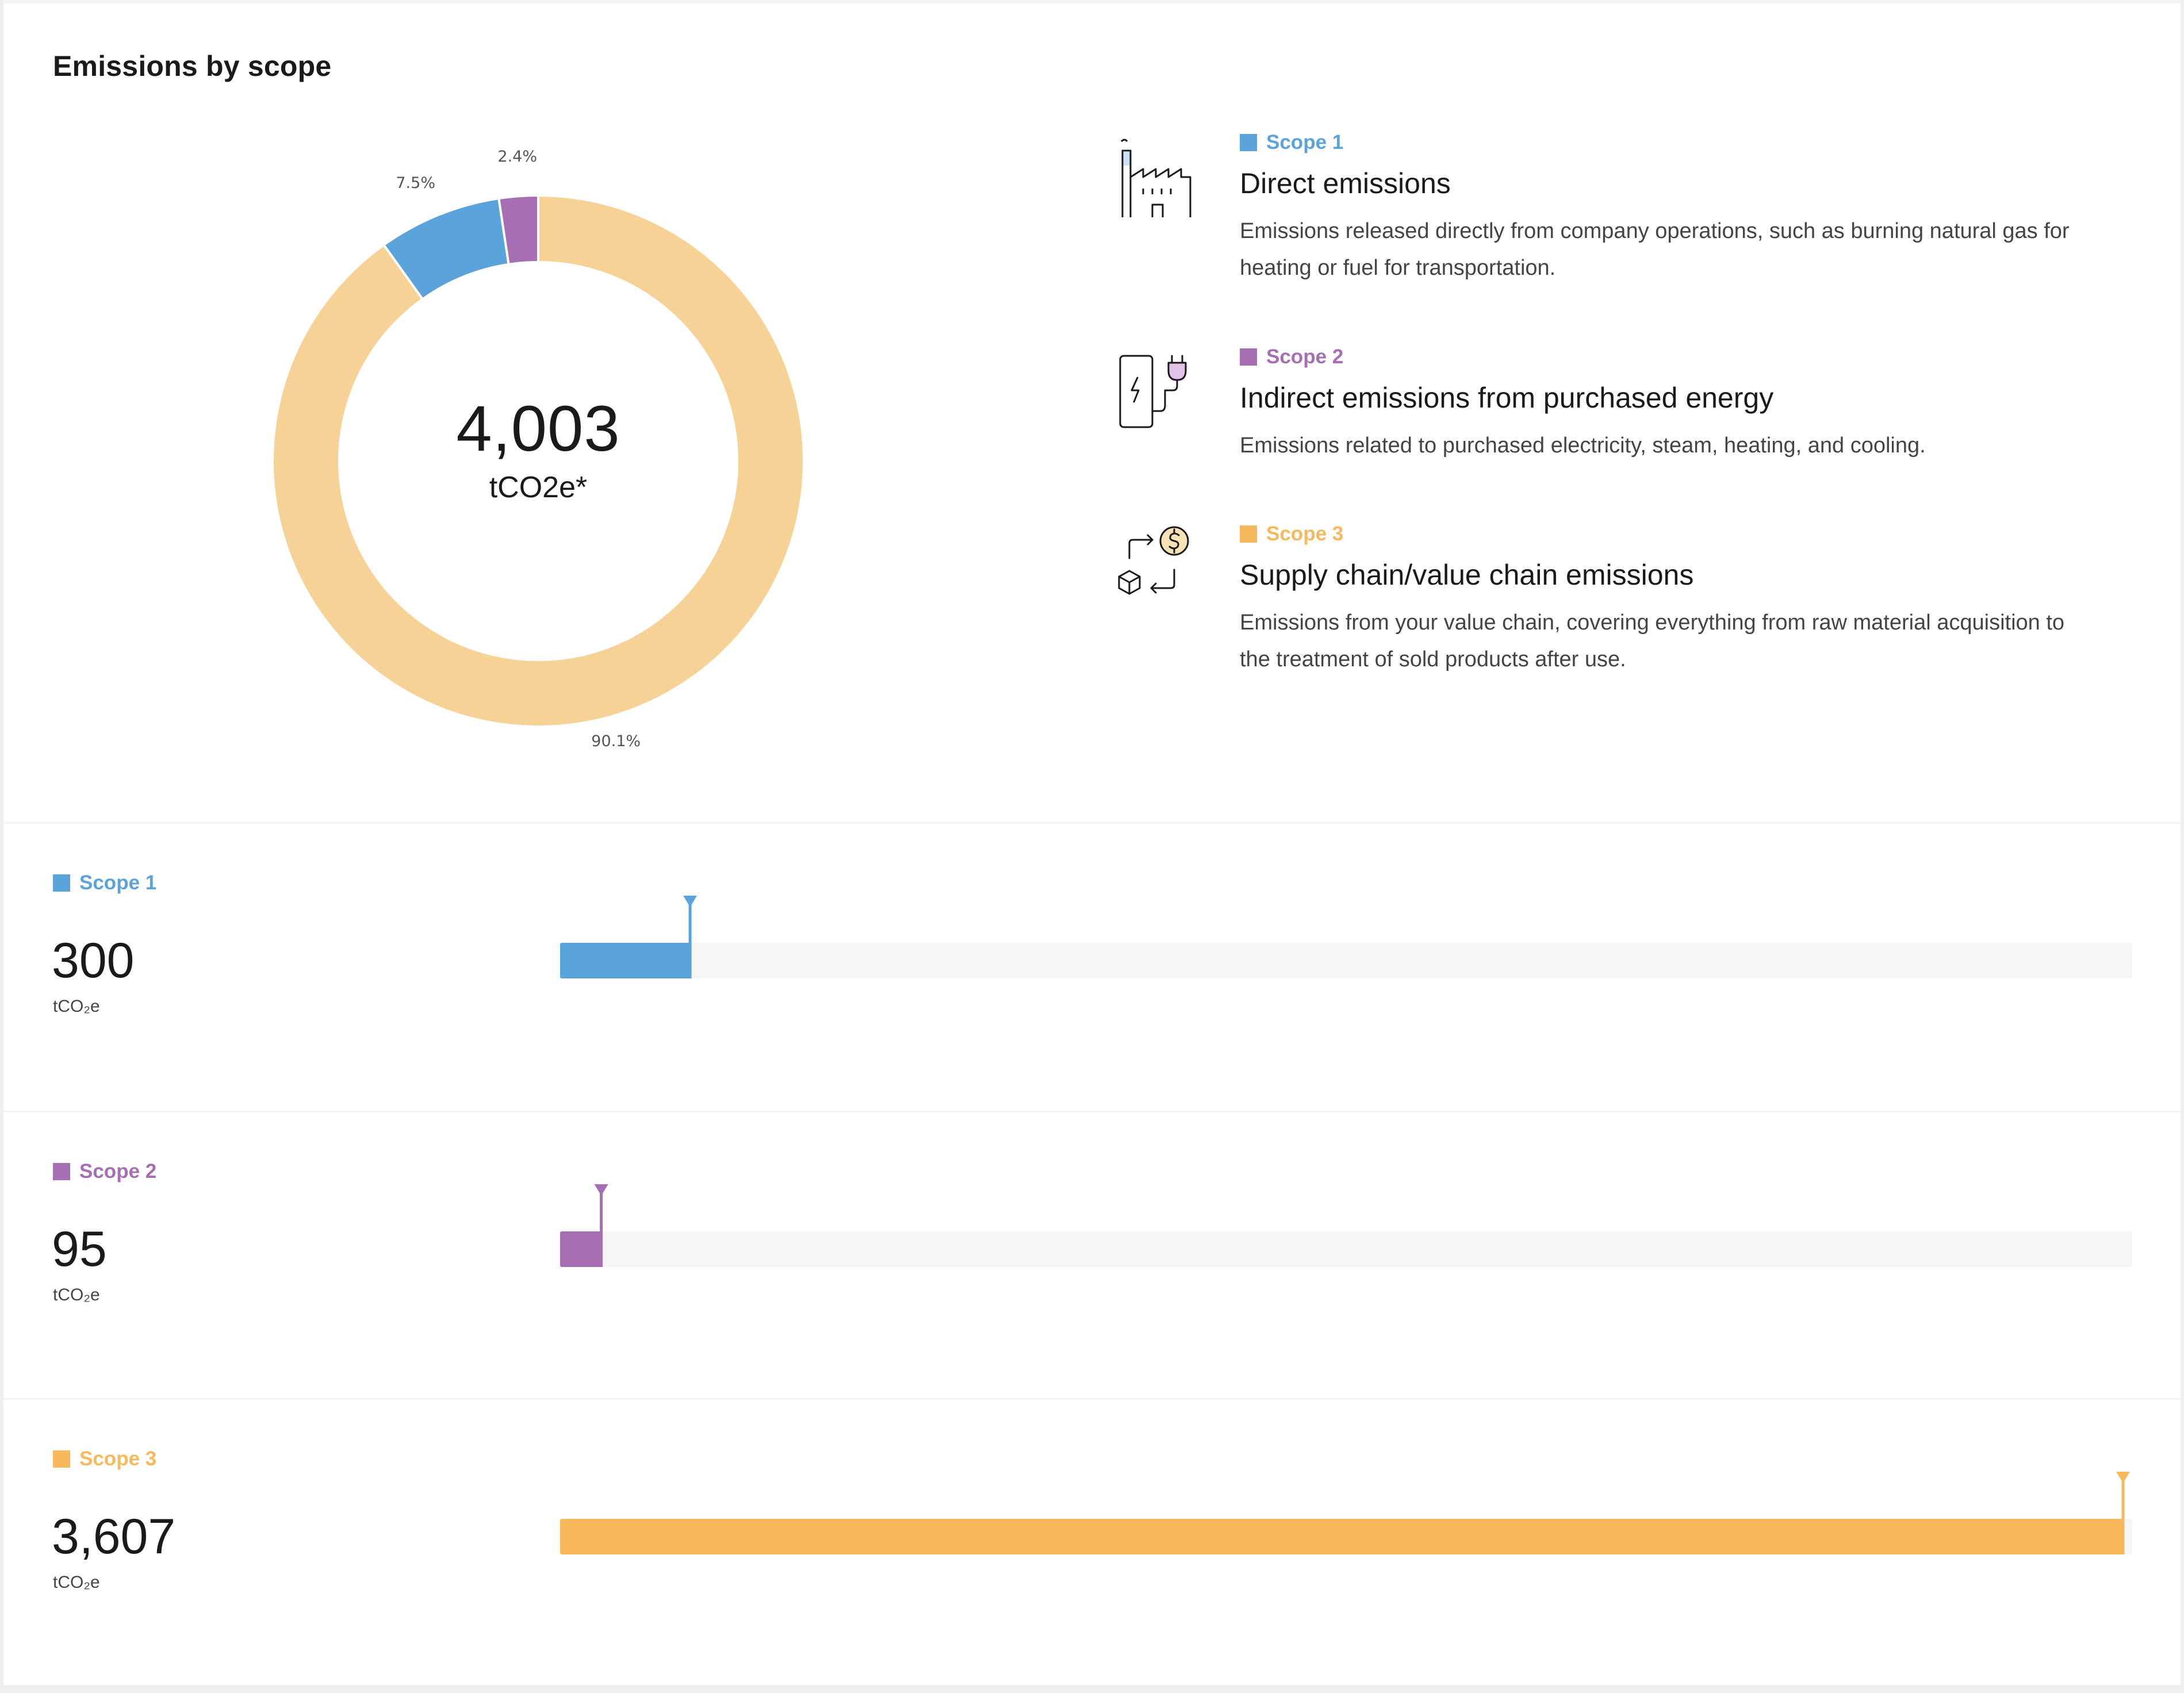 This screenshot has width=2184, height=1693. What do you see at coordinates (1155, 178) in the screenshot?
I see `factory-icon` at bounding box center [1155, 178].